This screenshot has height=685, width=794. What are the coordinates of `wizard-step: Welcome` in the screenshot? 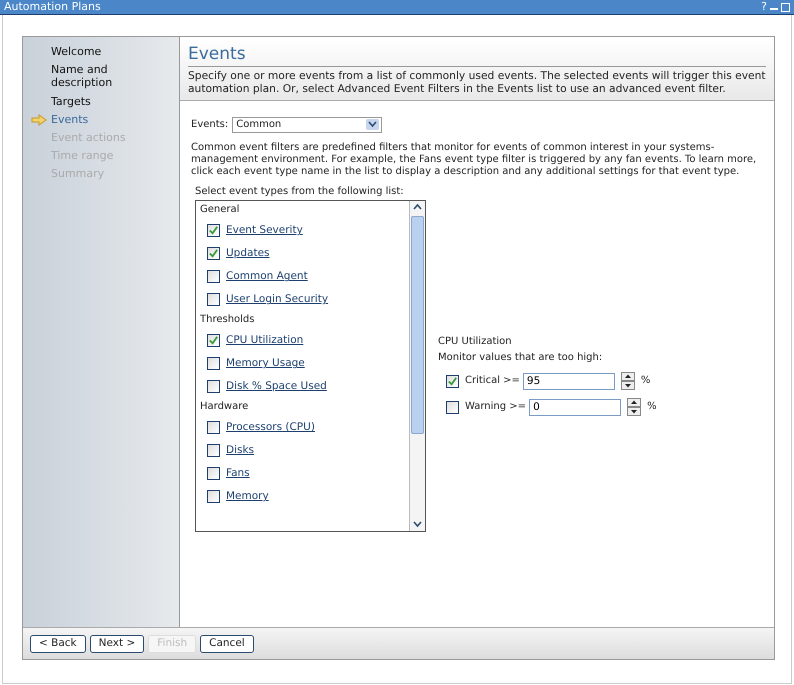 It's located at (76, 51).